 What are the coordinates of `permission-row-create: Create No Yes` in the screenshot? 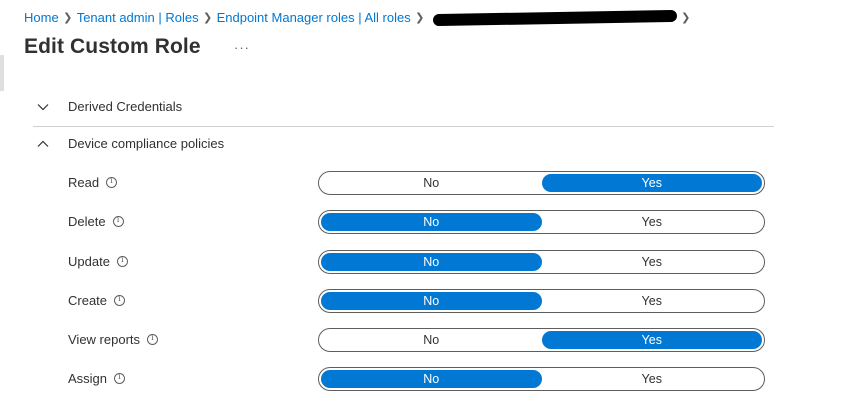 It's located at (418, 301).